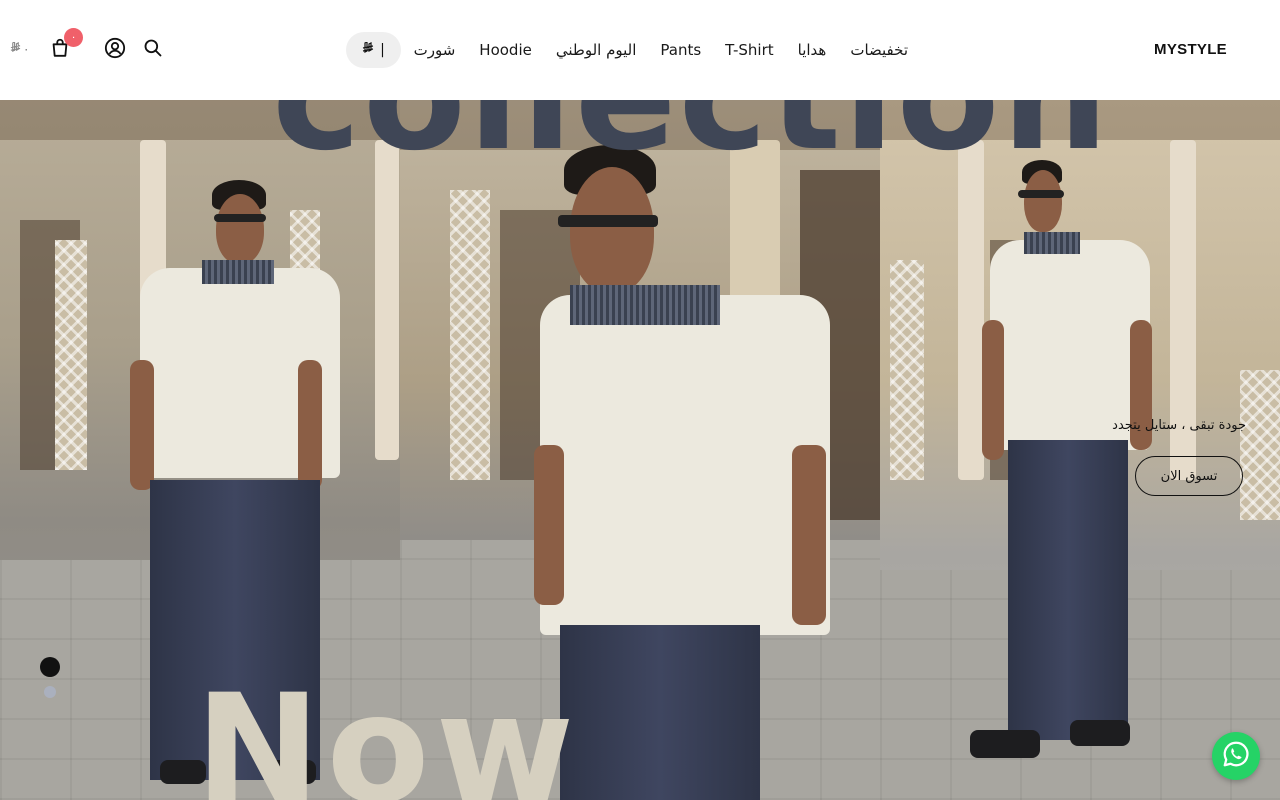  I want to click on shop-now-button: تسوق الان, so click(1189, 476).